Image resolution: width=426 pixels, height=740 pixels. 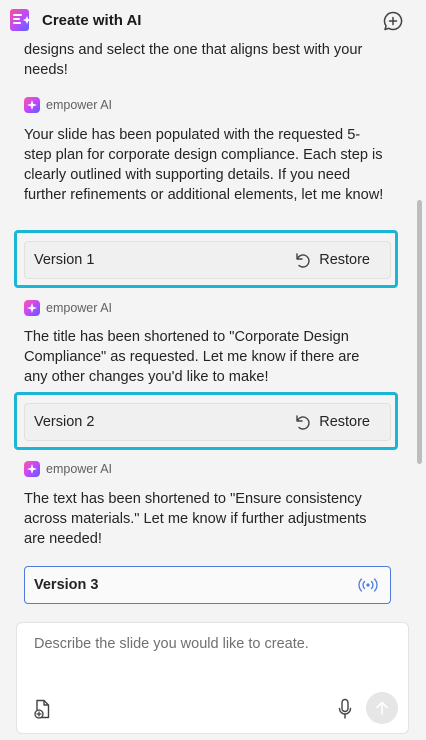 I want to click on attach-file-icon, so click(x=43, y=709).